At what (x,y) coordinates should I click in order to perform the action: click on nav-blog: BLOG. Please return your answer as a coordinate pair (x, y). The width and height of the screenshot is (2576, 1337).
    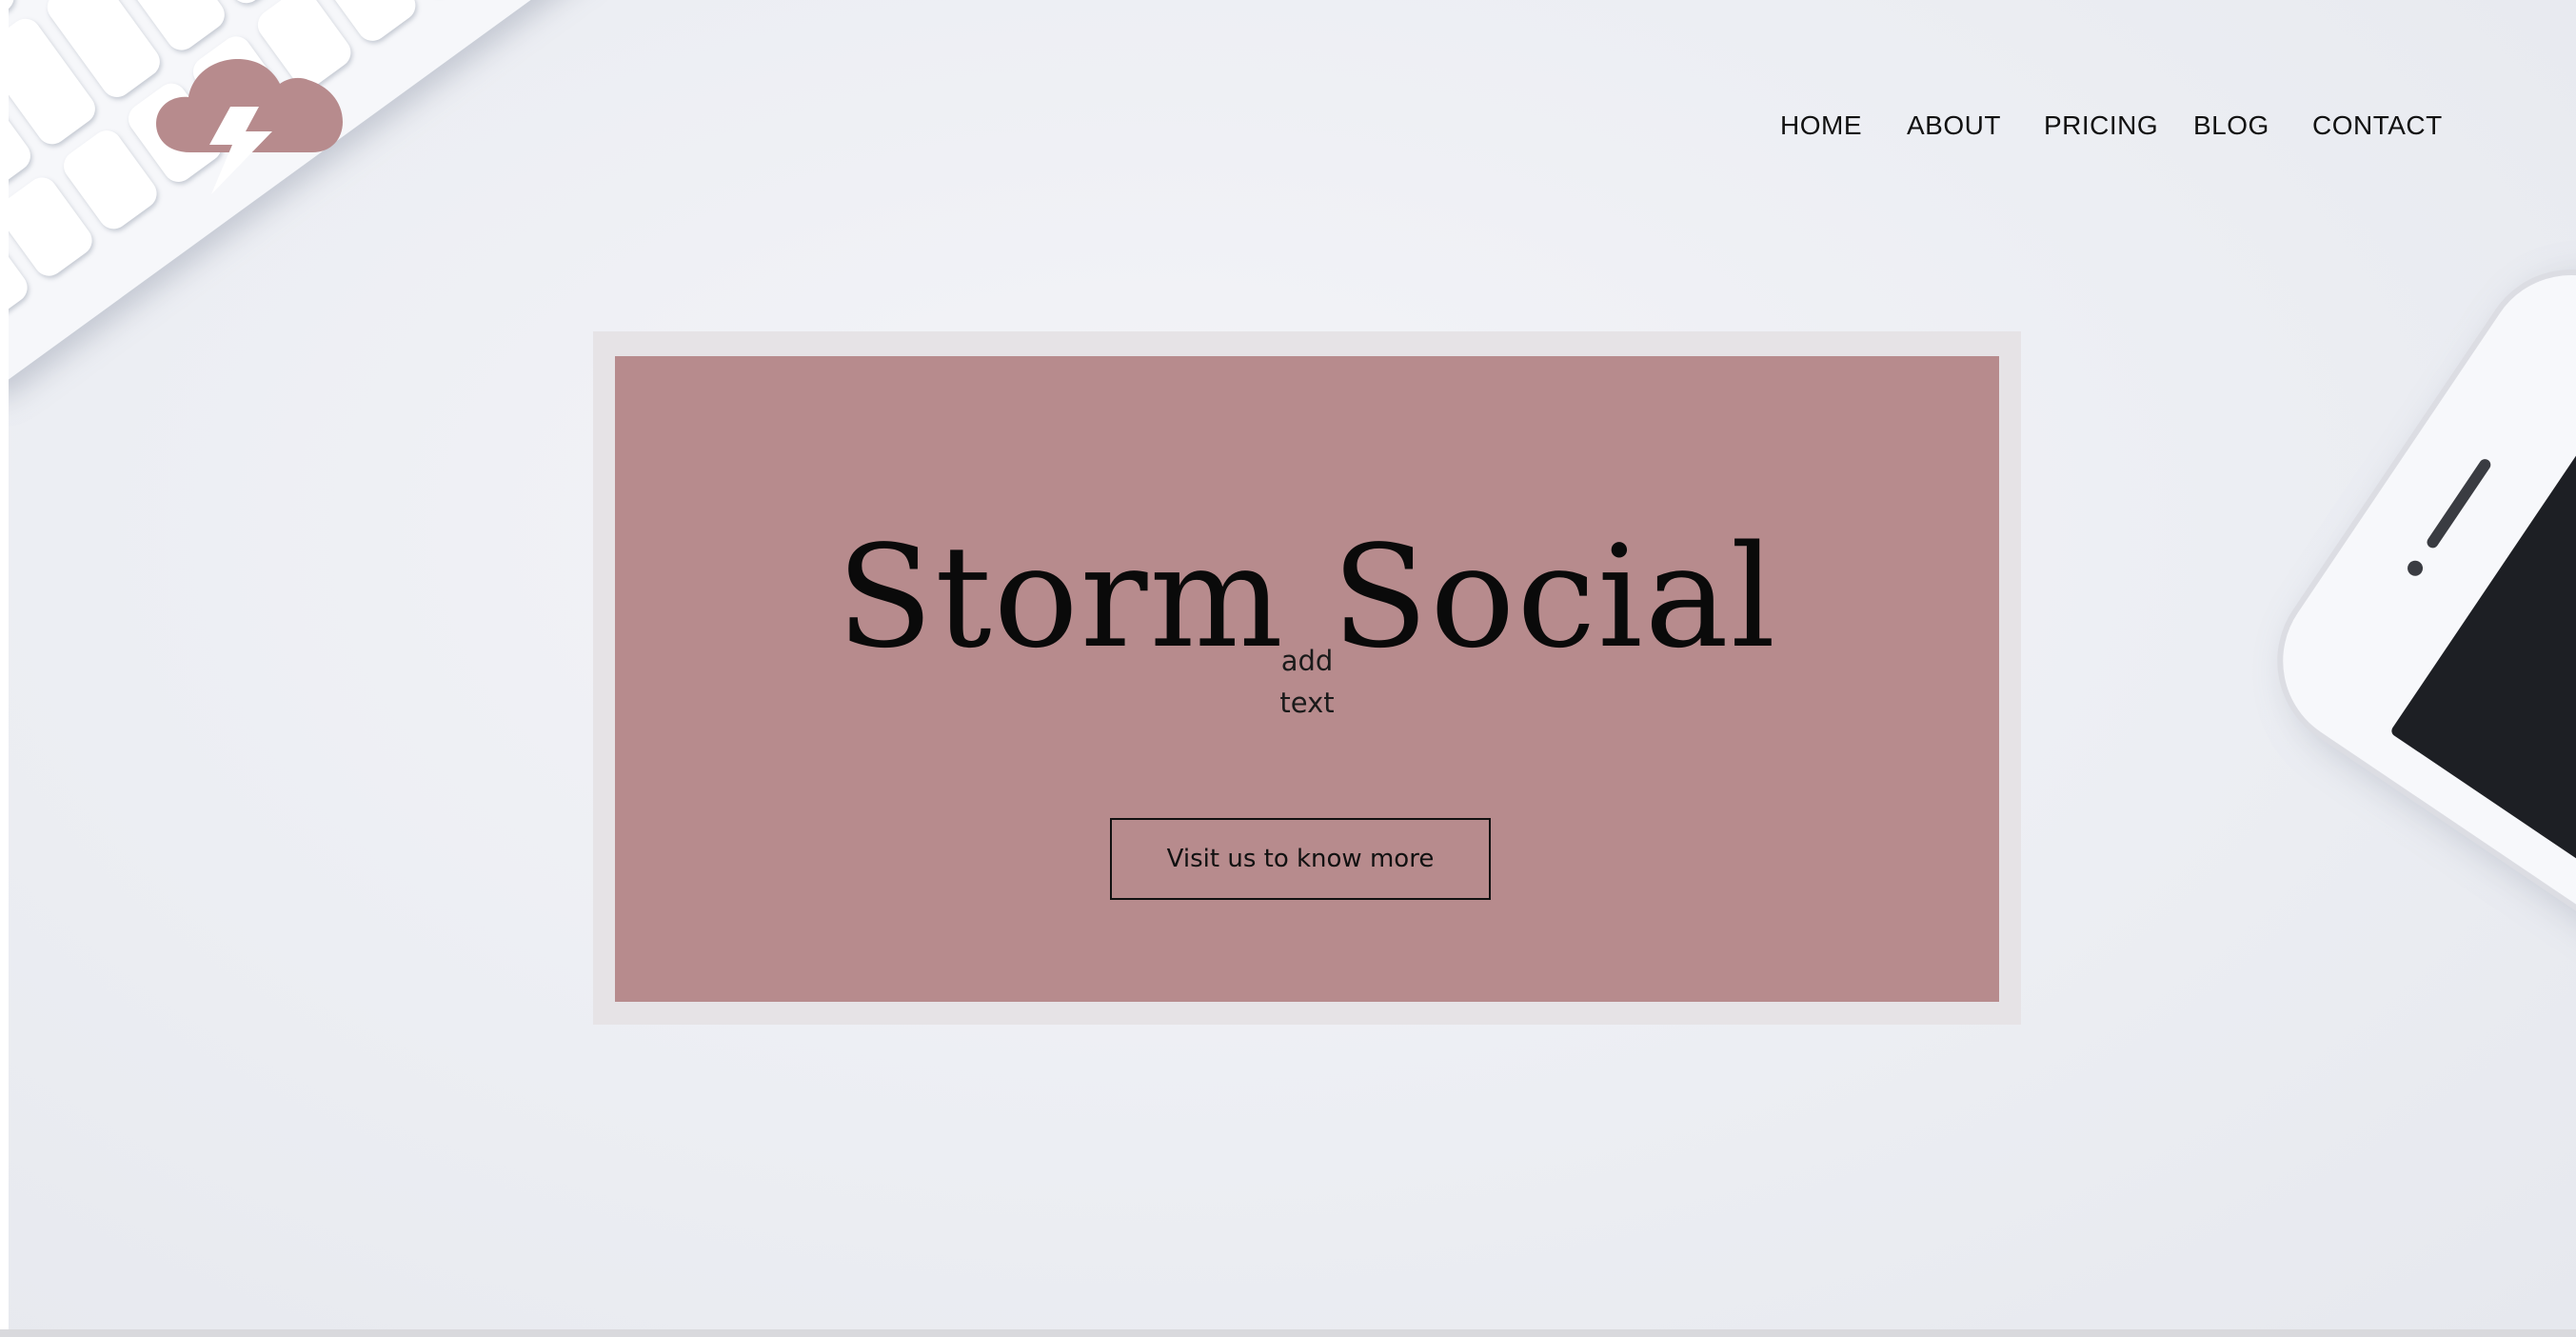
    Looking at the image, I should click on (2231, 125).